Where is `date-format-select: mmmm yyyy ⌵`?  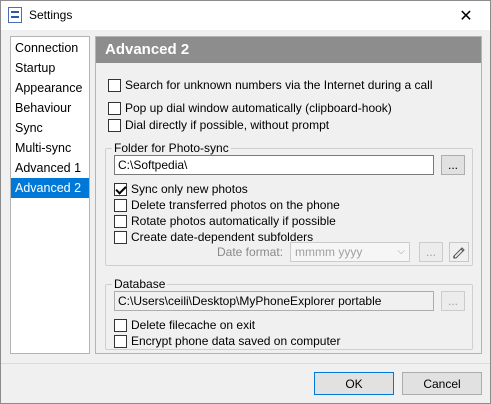 date-format-select: mmmm yyyy ⌵ is located at coordinates (350, 252).